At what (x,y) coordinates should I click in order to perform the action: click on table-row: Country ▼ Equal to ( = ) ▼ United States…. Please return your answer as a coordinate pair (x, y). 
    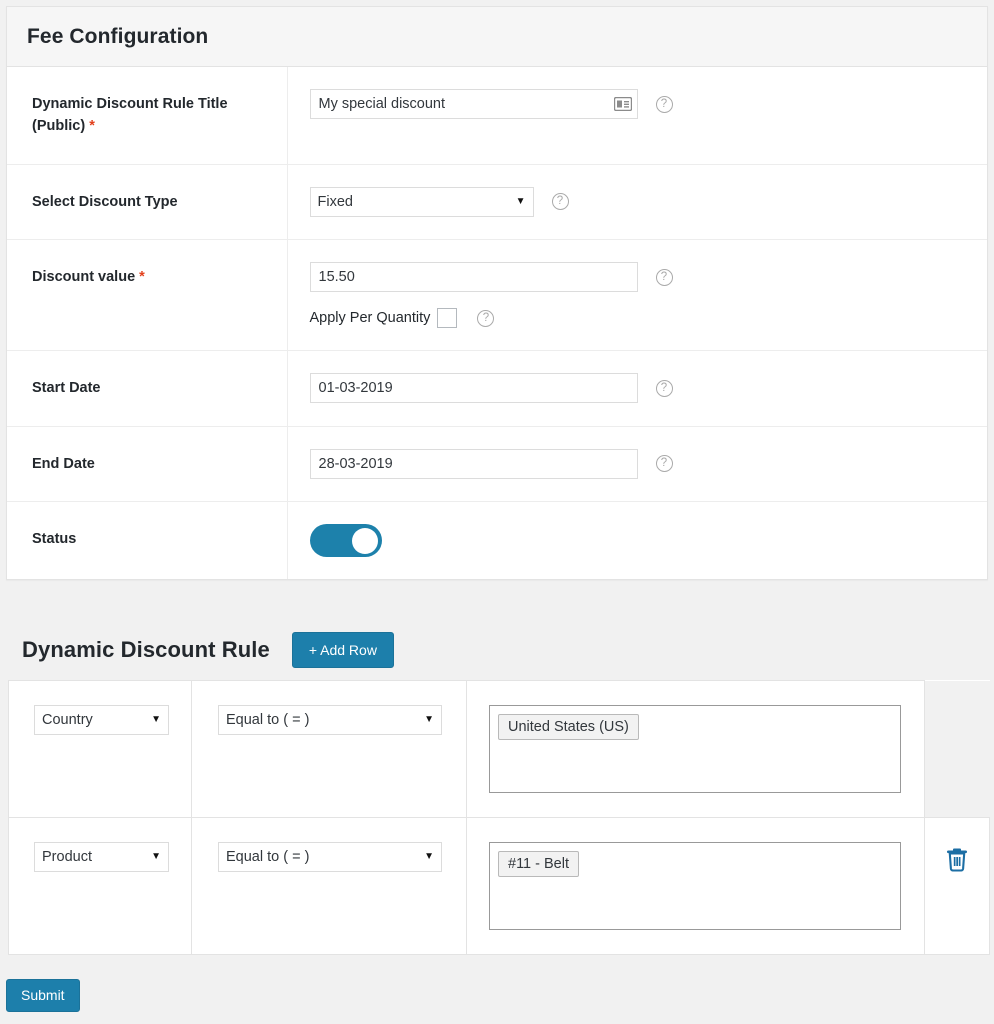
    Looking at the image, I should click on (499, 749).